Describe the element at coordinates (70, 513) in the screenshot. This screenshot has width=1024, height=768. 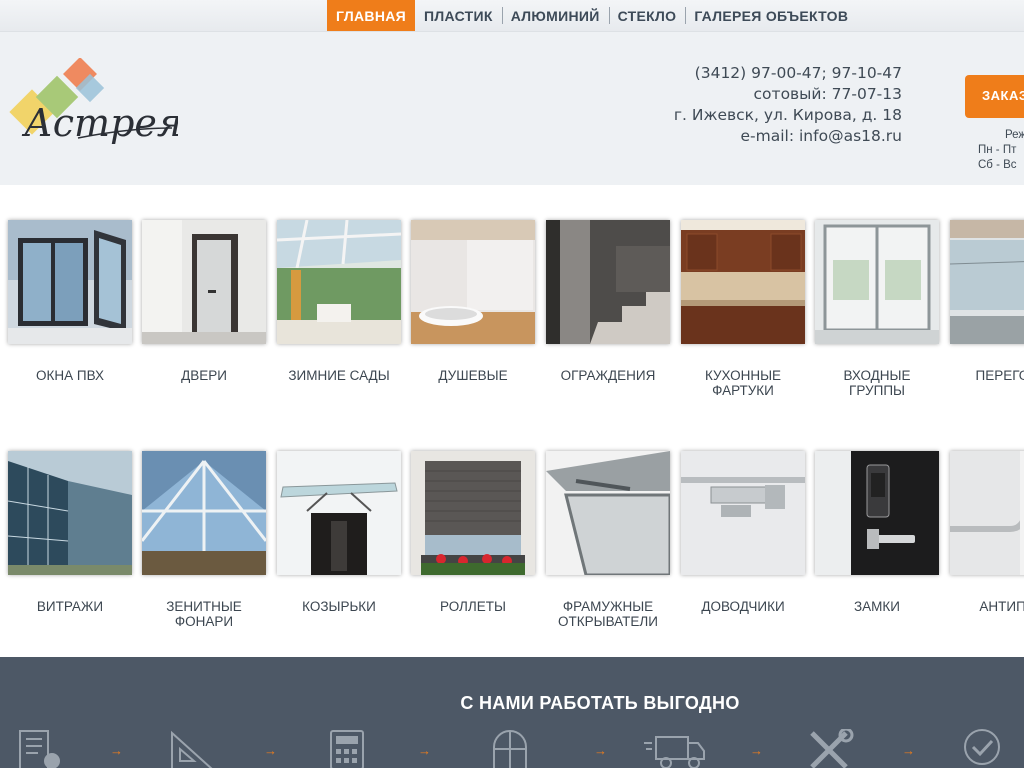
I see `stained-glass-facade-photo` at that location.